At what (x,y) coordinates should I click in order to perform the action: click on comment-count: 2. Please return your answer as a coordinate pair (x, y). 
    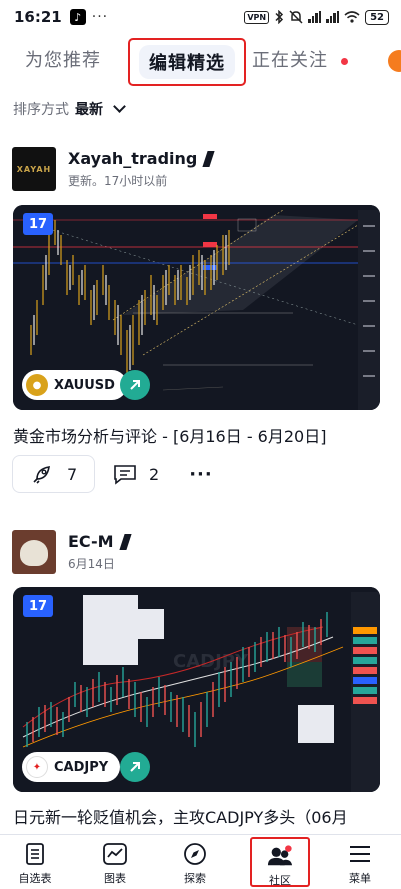
    Looking at the image, I should click on (154, 474).